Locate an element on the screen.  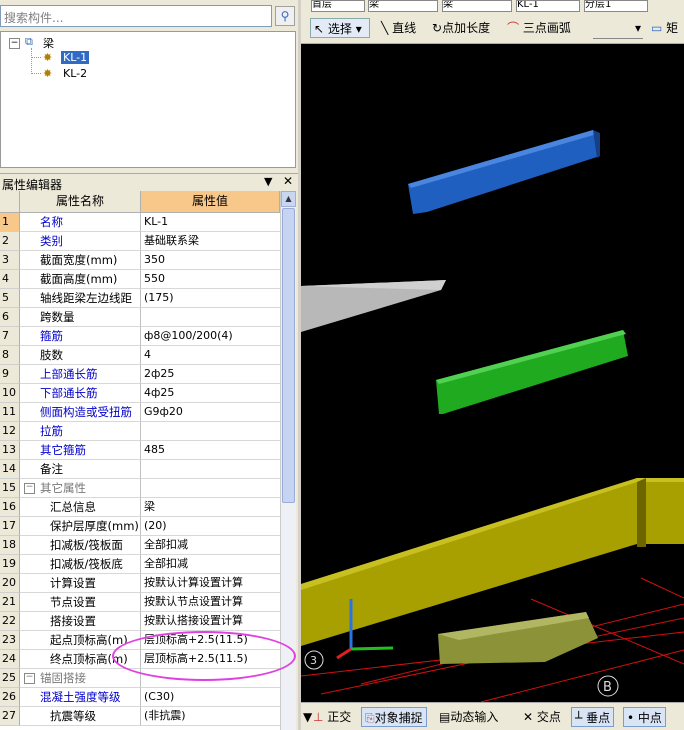
property-row: 14 备注 is located at coordinates (140, 469).